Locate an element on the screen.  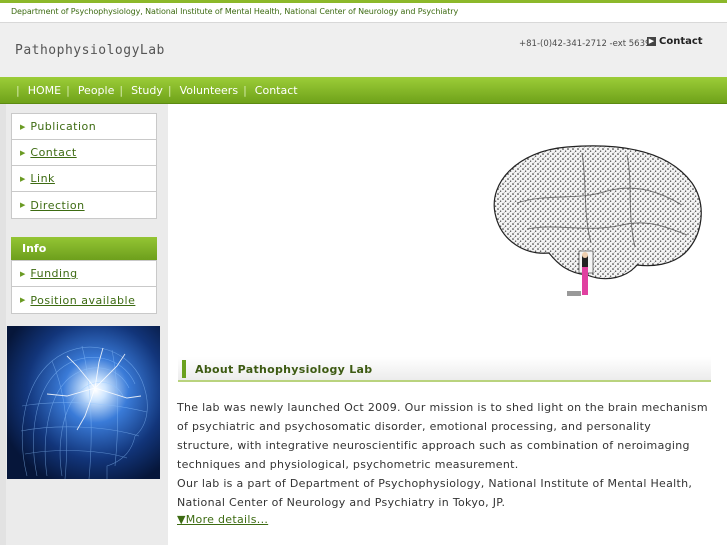
nav-item-contact: | Contact is located at coordinates (268, 90).